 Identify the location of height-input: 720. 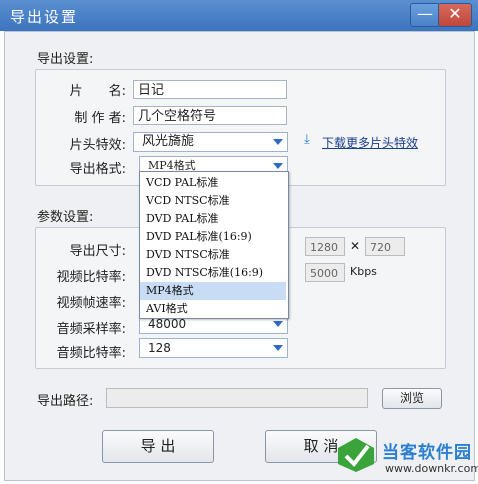
(385, 246).